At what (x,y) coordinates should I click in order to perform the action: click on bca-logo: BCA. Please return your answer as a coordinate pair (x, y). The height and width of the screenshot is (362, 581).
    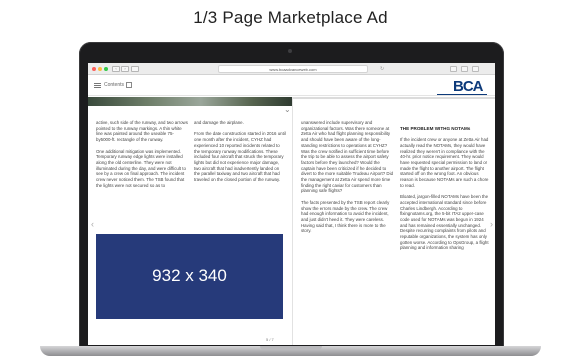
    Looking at the image, I should click on (468, 86).